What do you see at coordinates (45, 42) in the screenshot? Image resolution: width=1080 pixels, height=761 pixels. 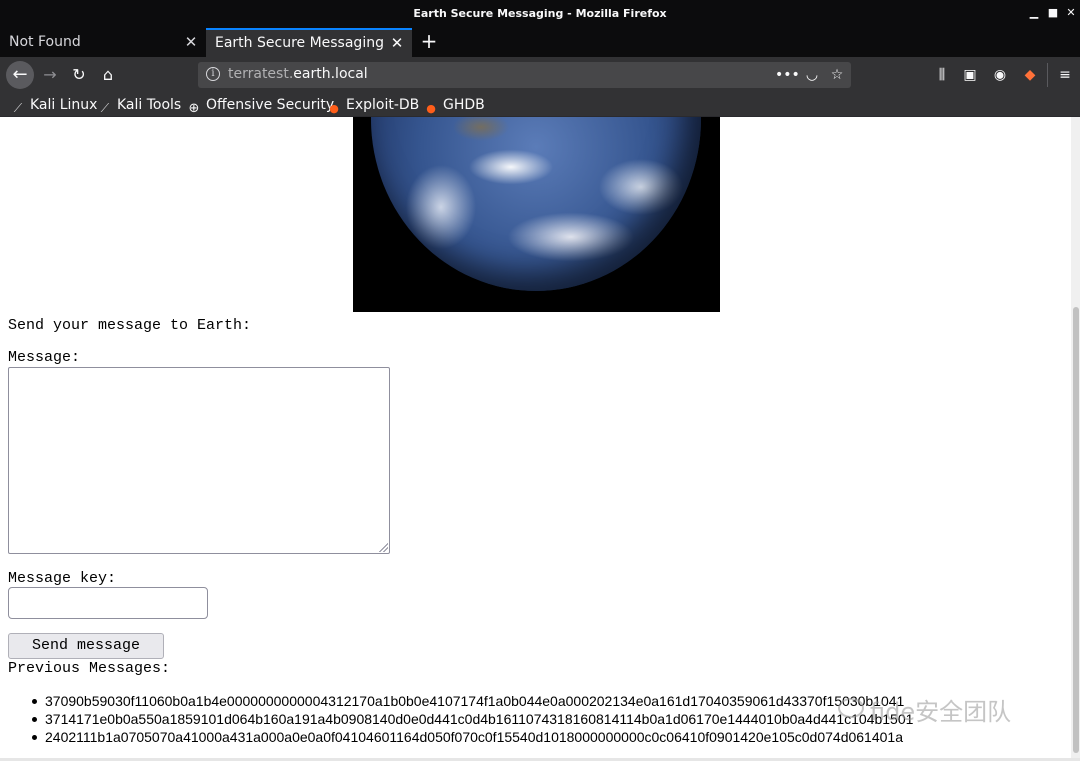 I see `tab-label: Not Found` at bounding box center [45, 42].